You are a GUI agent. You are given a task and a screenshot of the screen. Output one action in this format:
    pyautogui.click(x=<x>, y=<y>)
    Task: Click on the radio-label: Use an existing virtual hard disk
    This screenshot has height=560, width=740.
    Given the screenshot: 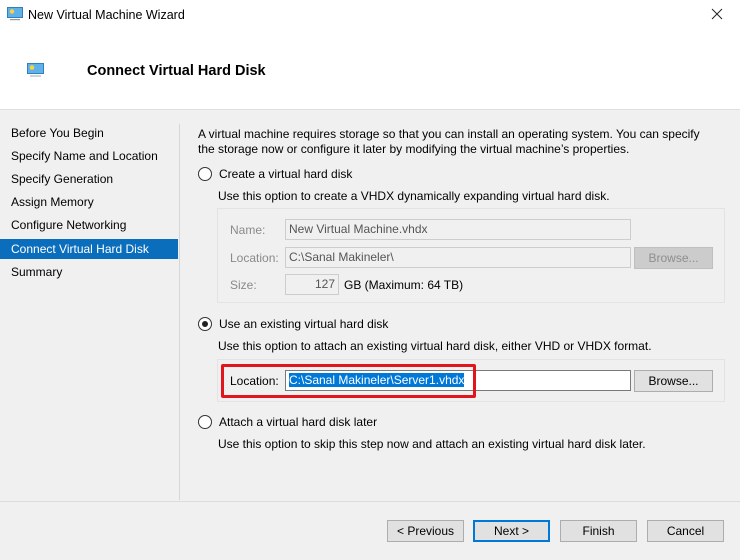 What is the action you would take?
    pyautogui.click(x=304, y=324)
    